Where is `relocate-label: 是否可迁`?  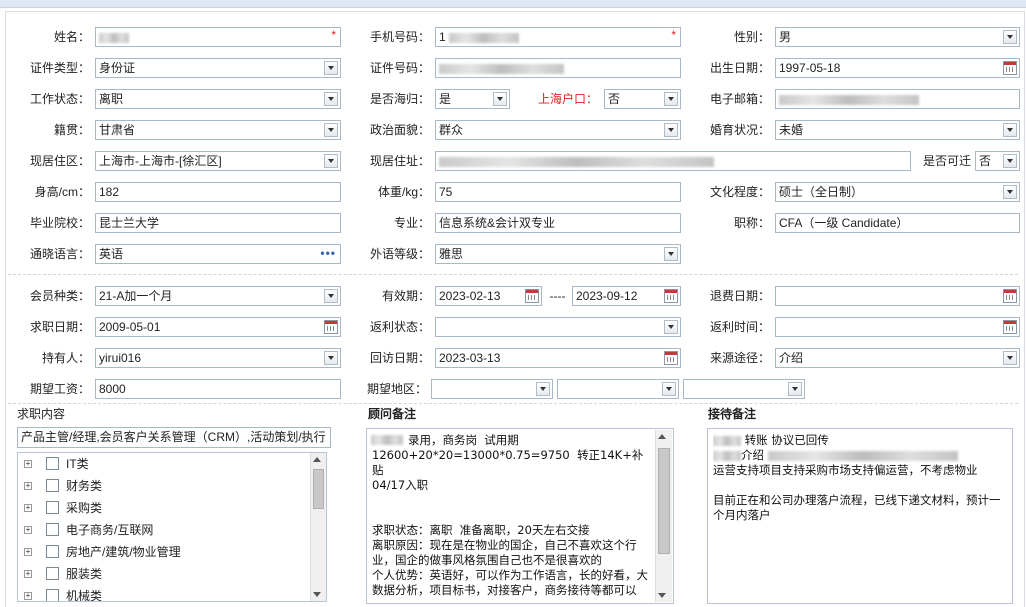
relocate-label: 是否可迁 is located at coordinates (946, 161).